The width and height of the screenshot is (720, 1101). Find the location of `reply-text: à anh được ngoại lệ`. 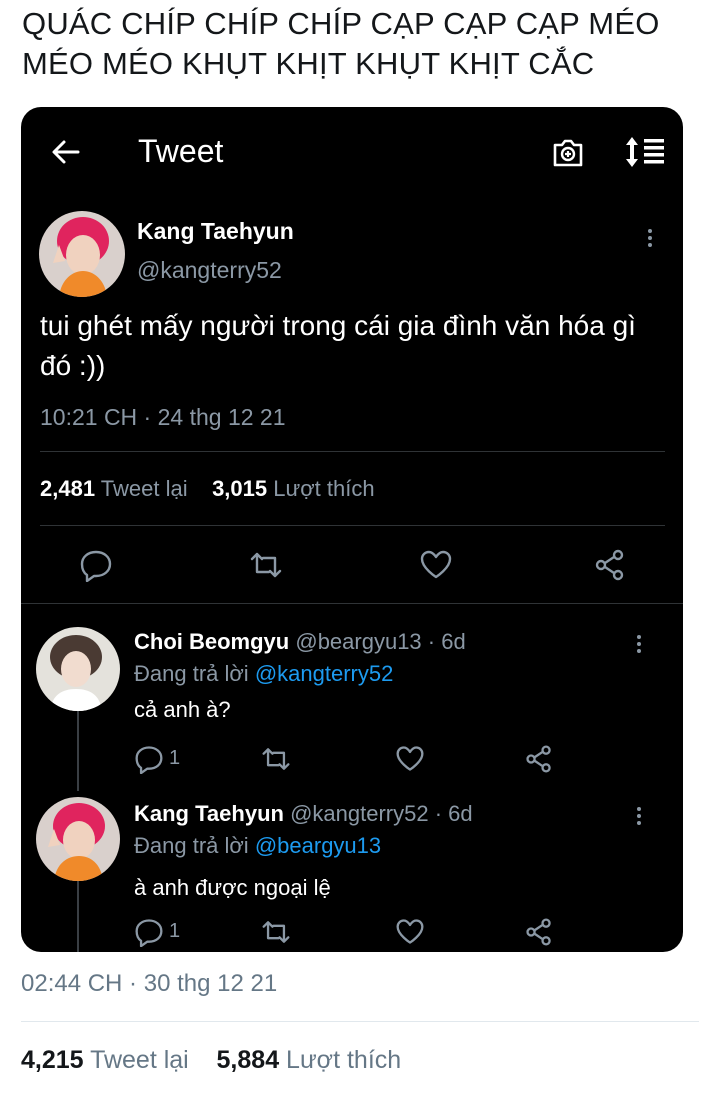

reply-text: à anh được ngoại lệ is located at coordinates (232, 887).